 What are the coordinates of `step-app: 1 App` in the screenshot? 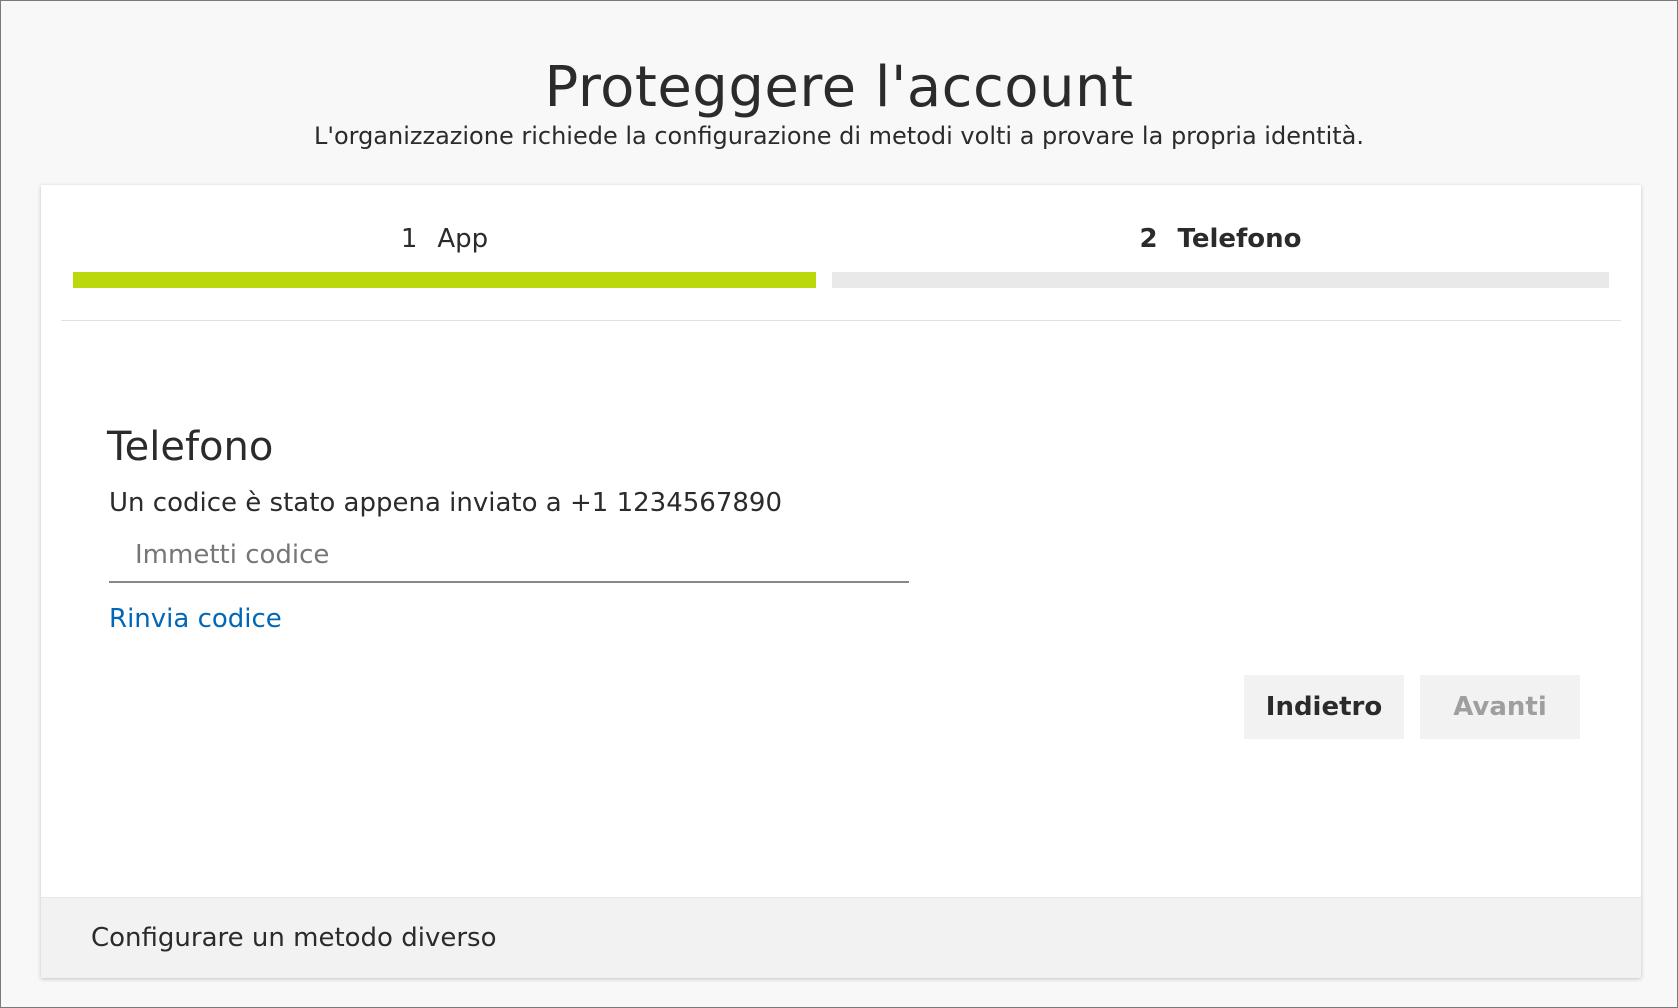 It's located at (444, 253).